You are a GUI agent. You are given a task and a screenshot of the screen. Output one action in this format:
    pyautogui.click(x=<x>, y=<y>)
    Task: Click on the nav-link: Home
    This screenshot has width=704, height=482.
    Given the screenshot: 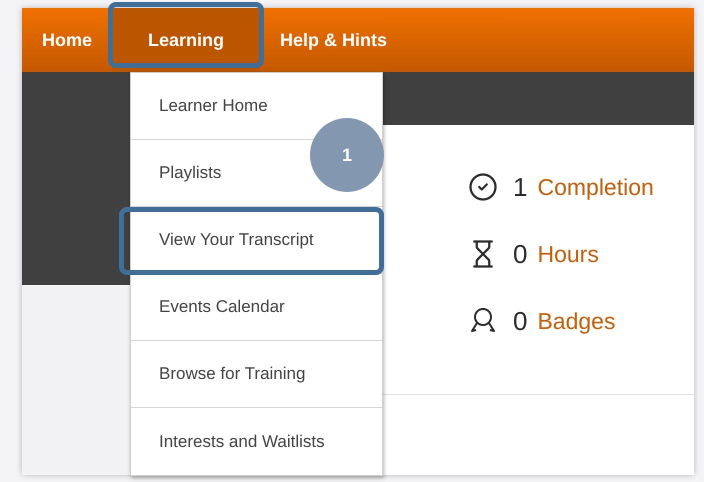 What is the action you would take?
    pyautogui.click(x=67, y=40)
    